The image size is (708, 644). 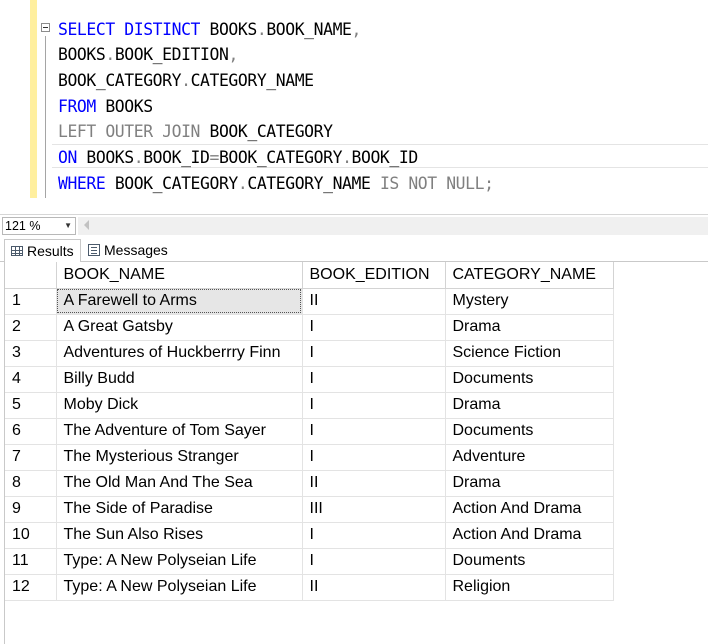 I want to click on table-cell: Adventures of Huckberrry Finn, so click(x=179, y=353).